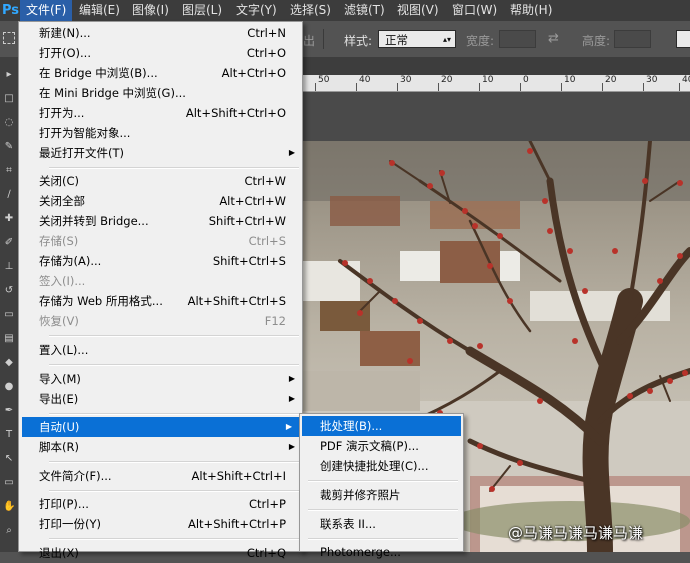 The height and width of the screenshot is (563, 690). Describe the element at coordinates (236, 524) in the screenshot. I see `menu-item-shortcut: Alt+Shift+Ctrl+P` at that location.